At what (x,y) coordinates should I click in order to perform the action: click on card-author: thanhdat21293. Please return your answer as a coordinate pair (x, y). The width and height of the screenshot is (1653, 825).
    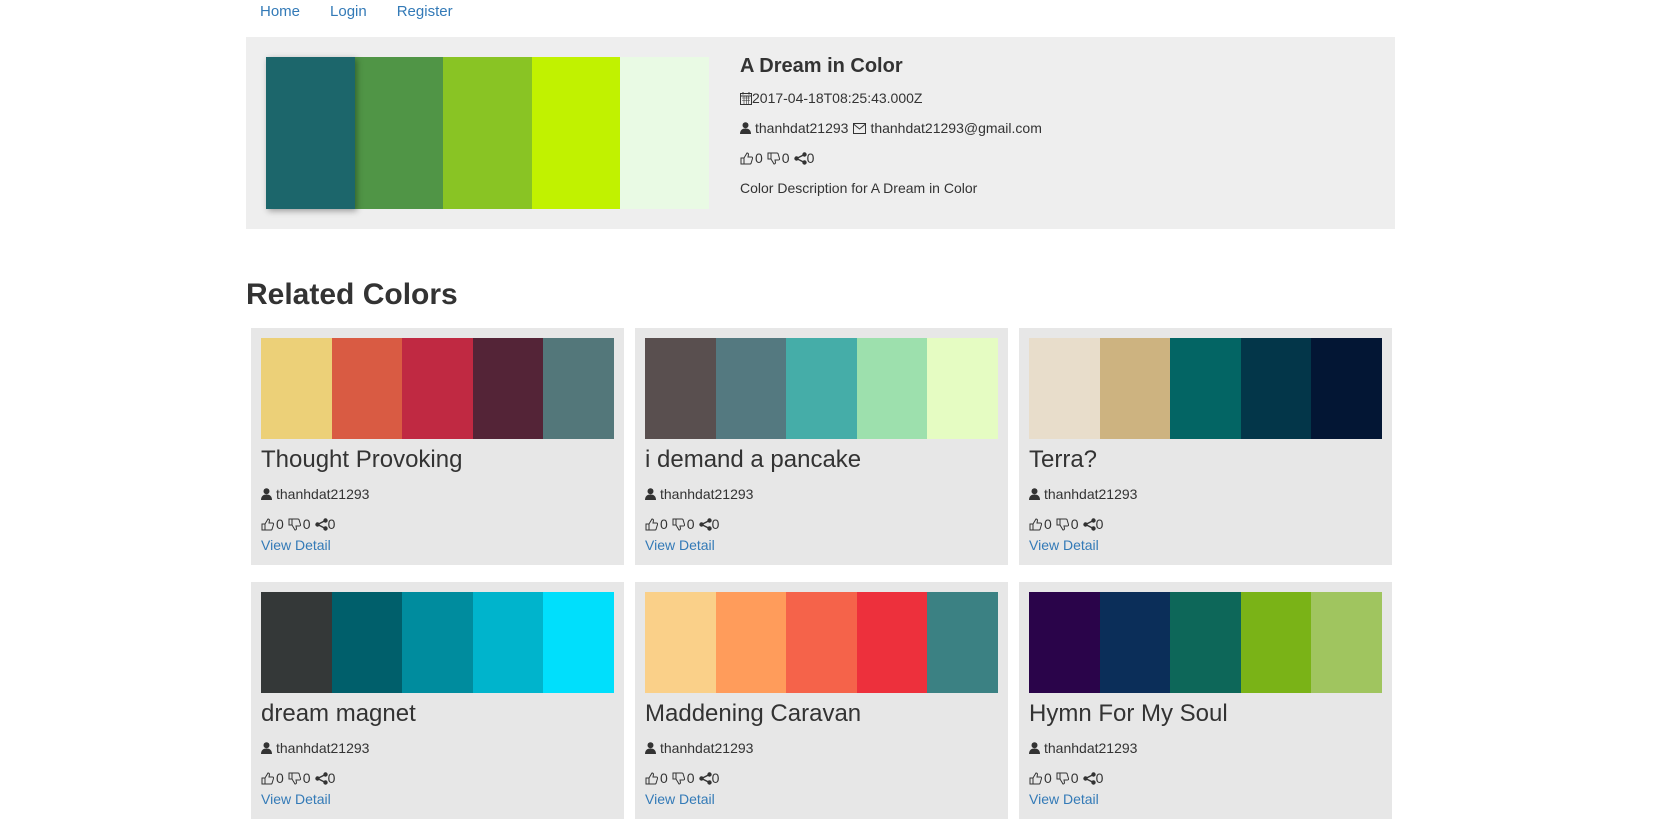
    Looking at the image, I should click on (323, 748).